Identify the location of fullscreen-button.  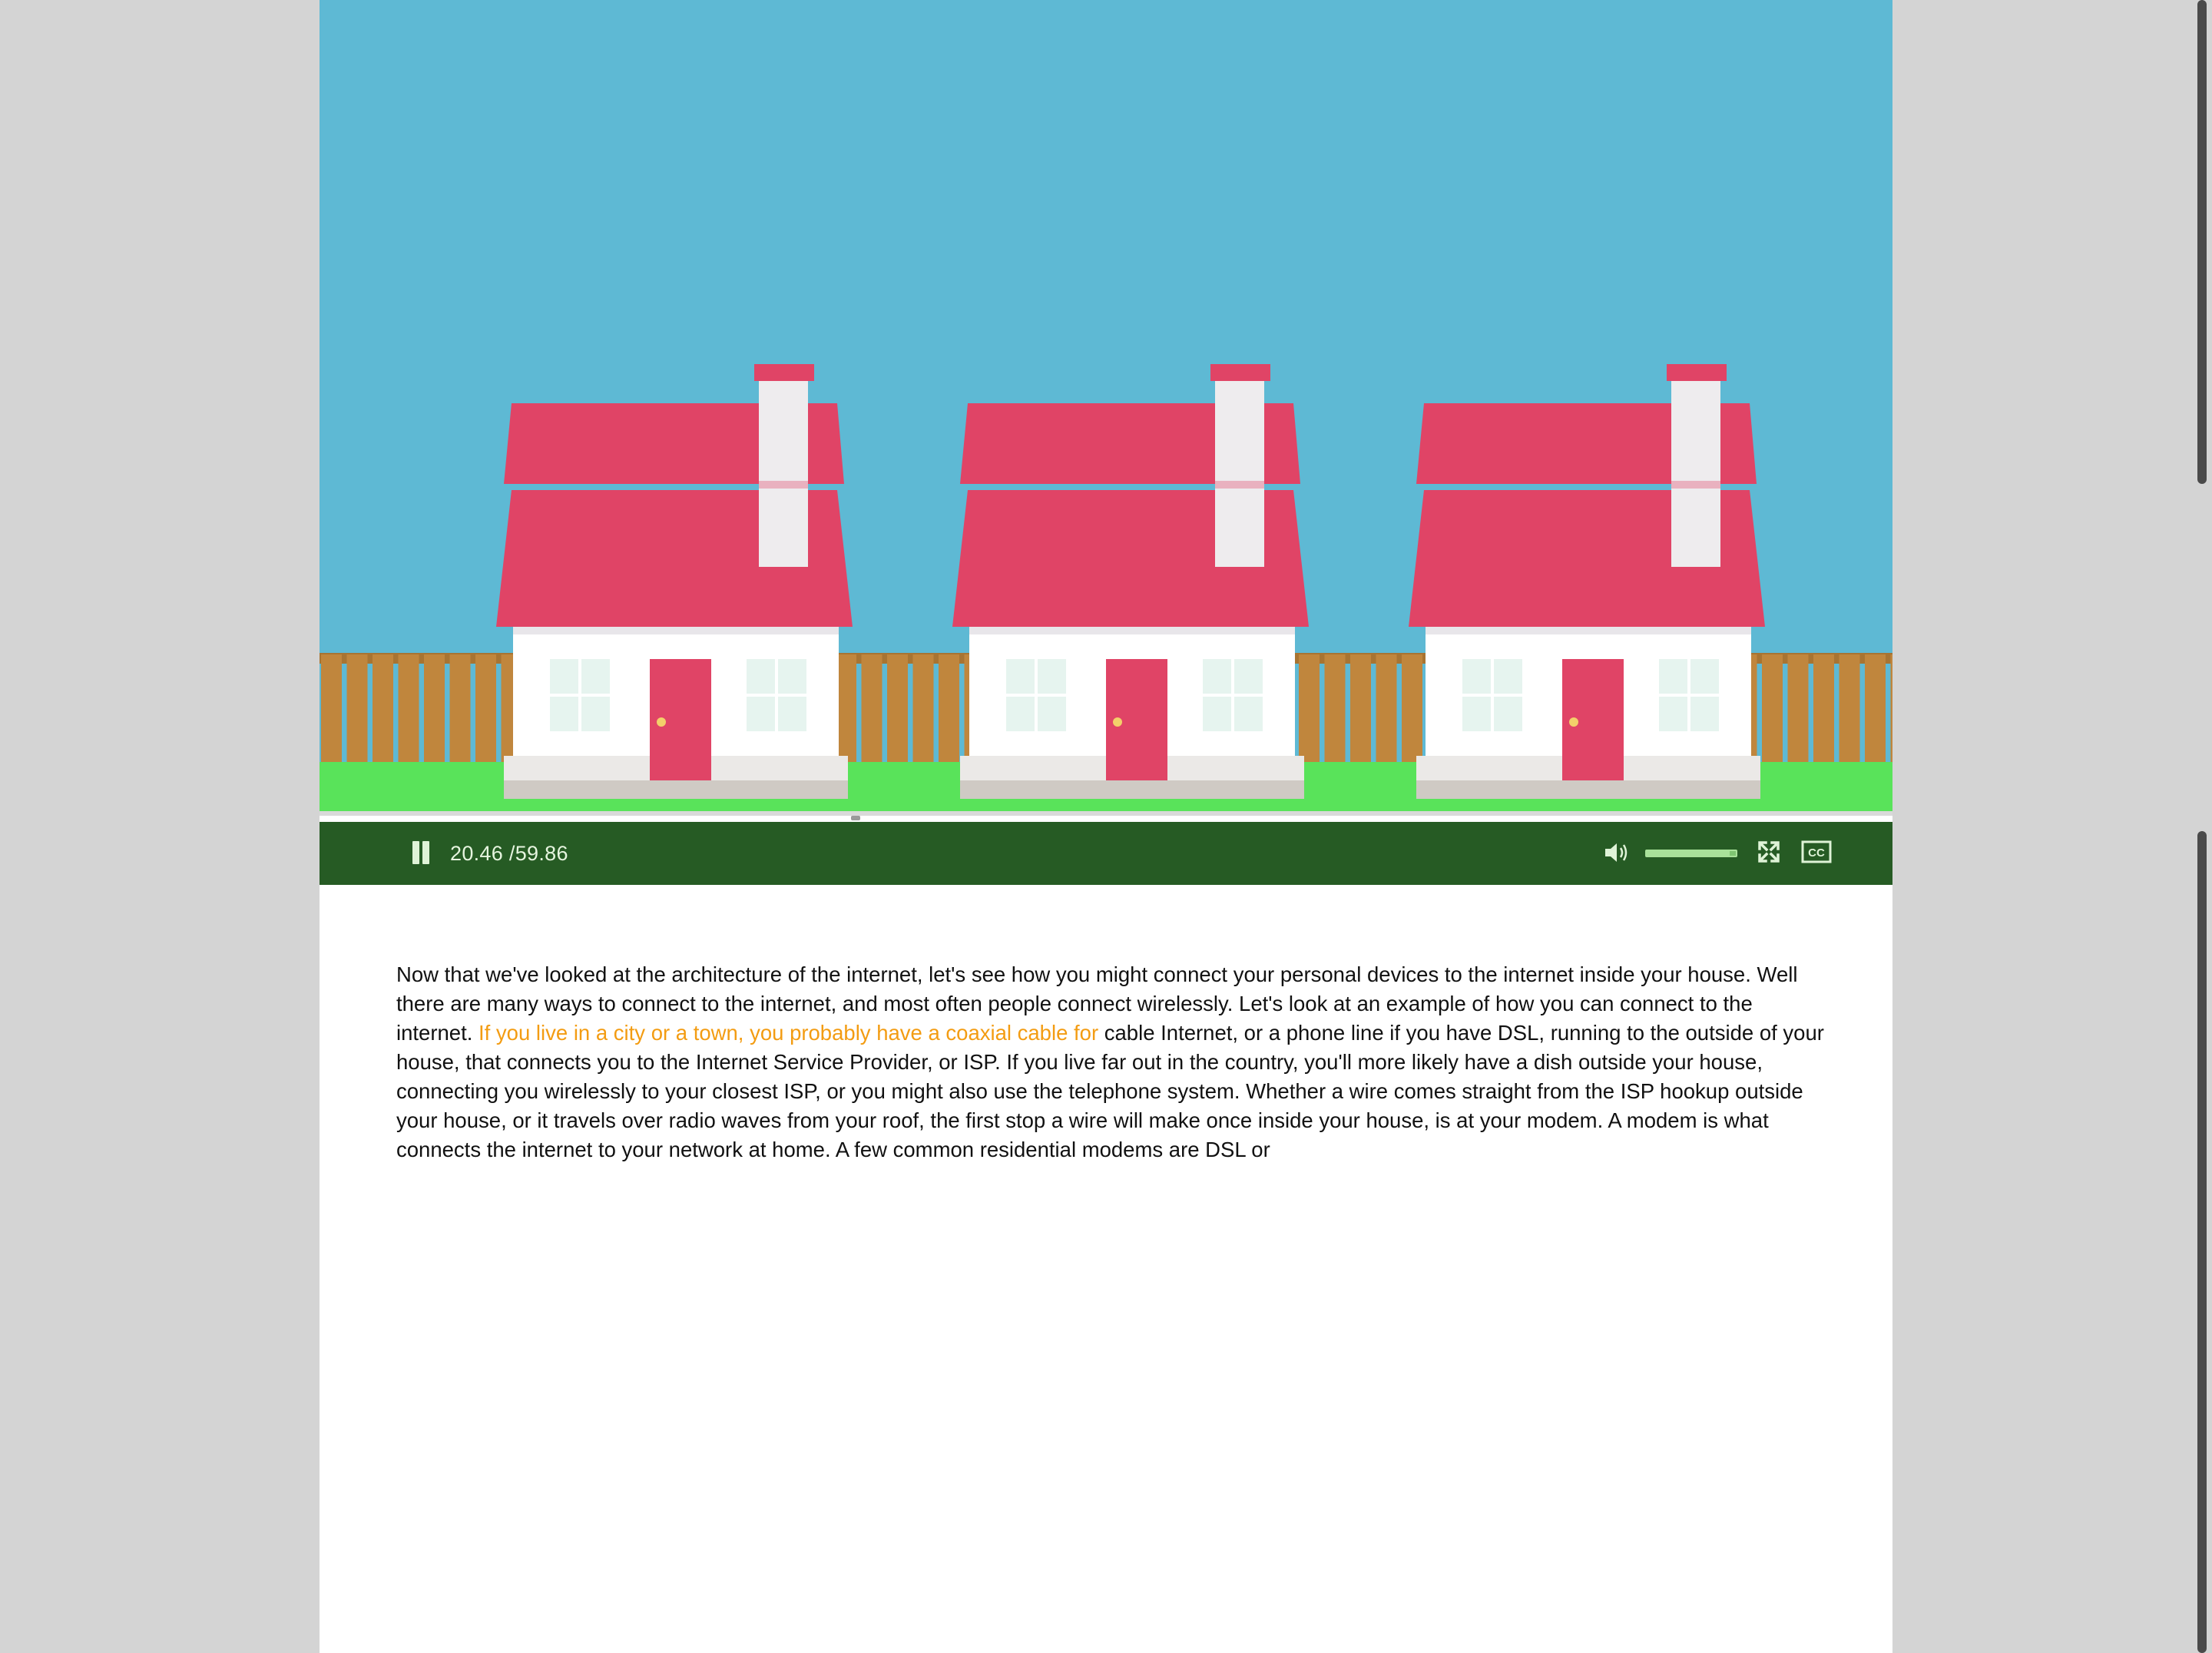
(1769, 852).